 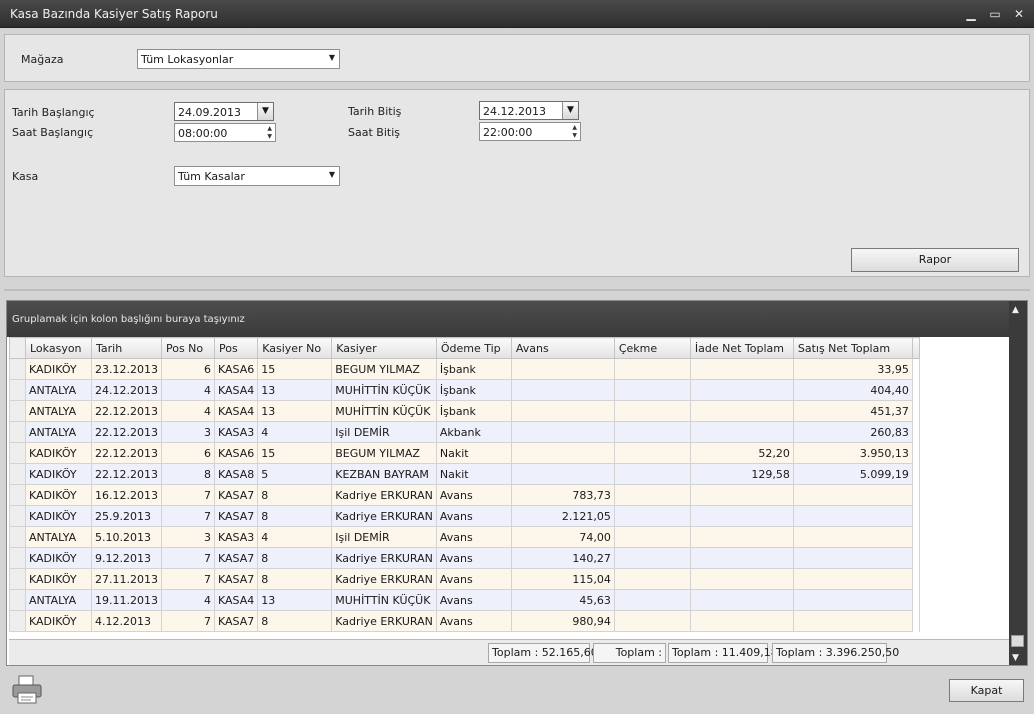 What do you see at coordinates (126, 600) in the screenshot?
I see `table-cell: 19.11.2013` at bounding box center [126, 600].